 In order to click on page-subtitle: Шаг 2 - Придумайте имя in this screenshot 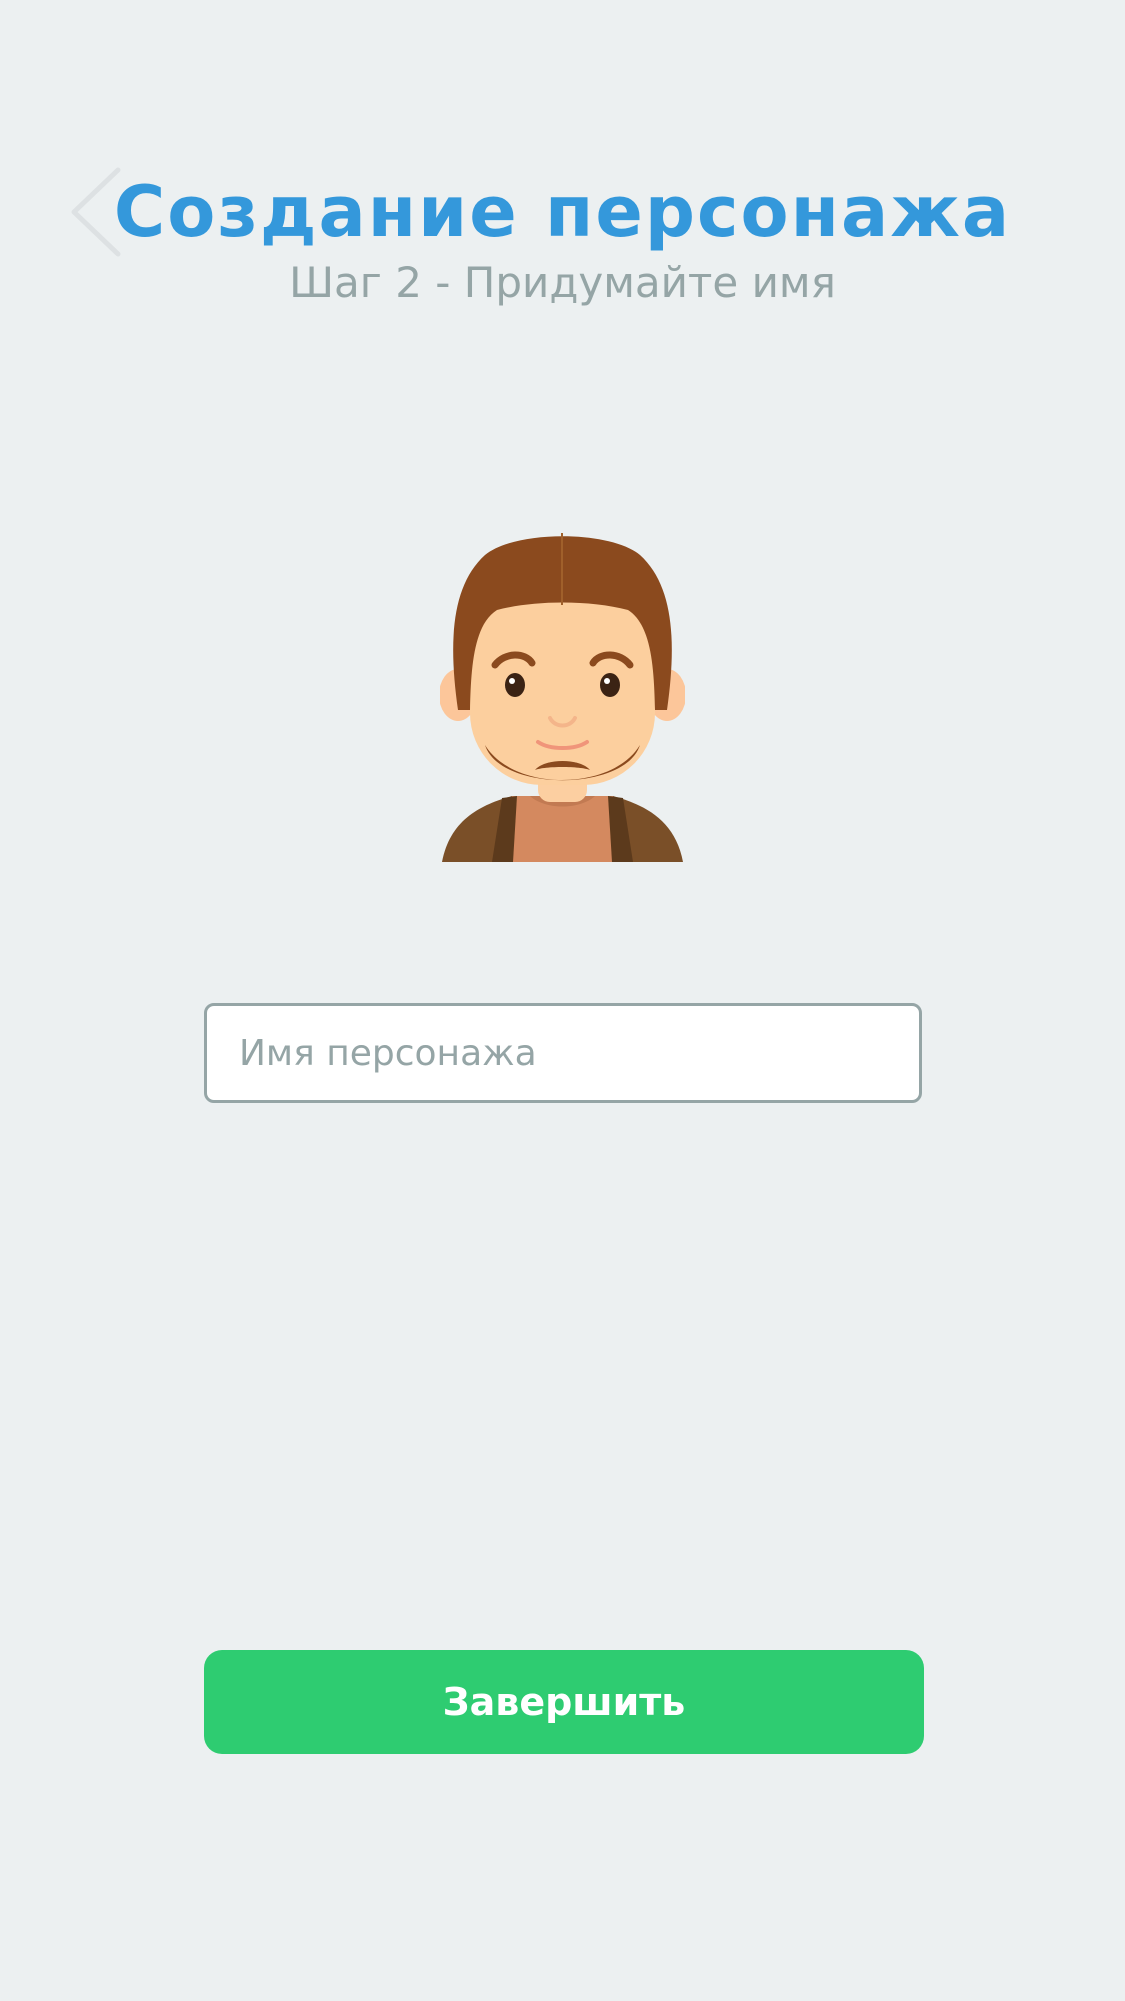, I will do `click(562, 282)`.